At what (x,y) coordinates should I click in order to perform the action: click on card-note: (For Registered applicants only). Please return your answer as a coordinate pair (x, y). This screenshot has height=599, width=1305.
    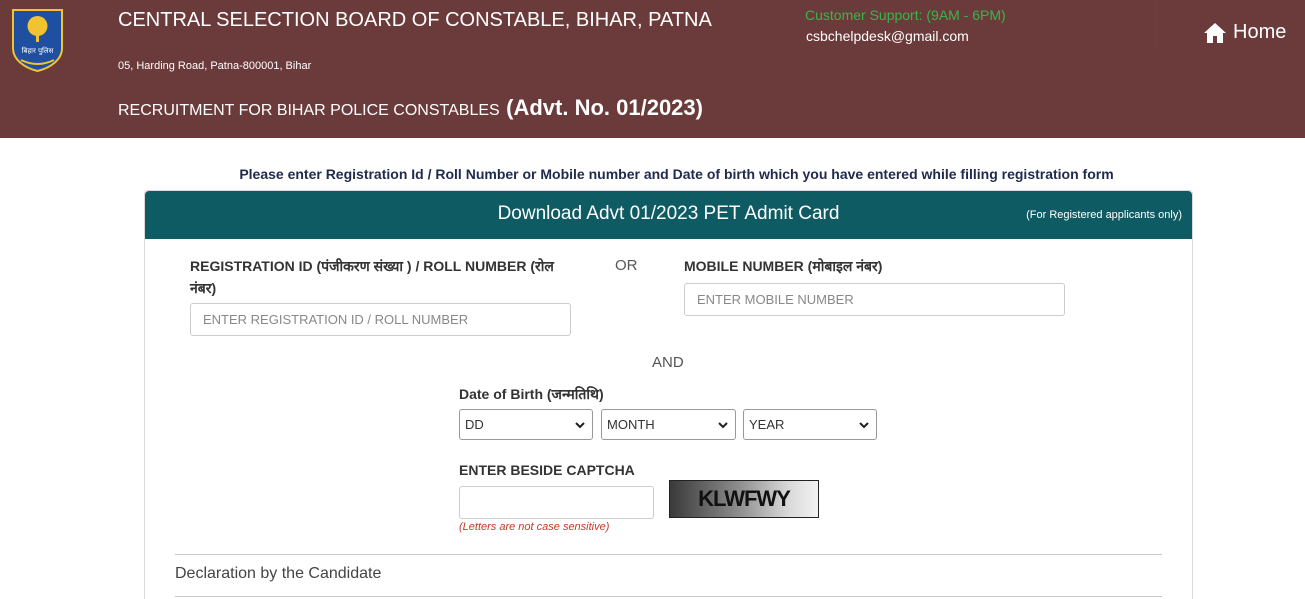
    Looking at the image, I should click on (1104, 215).